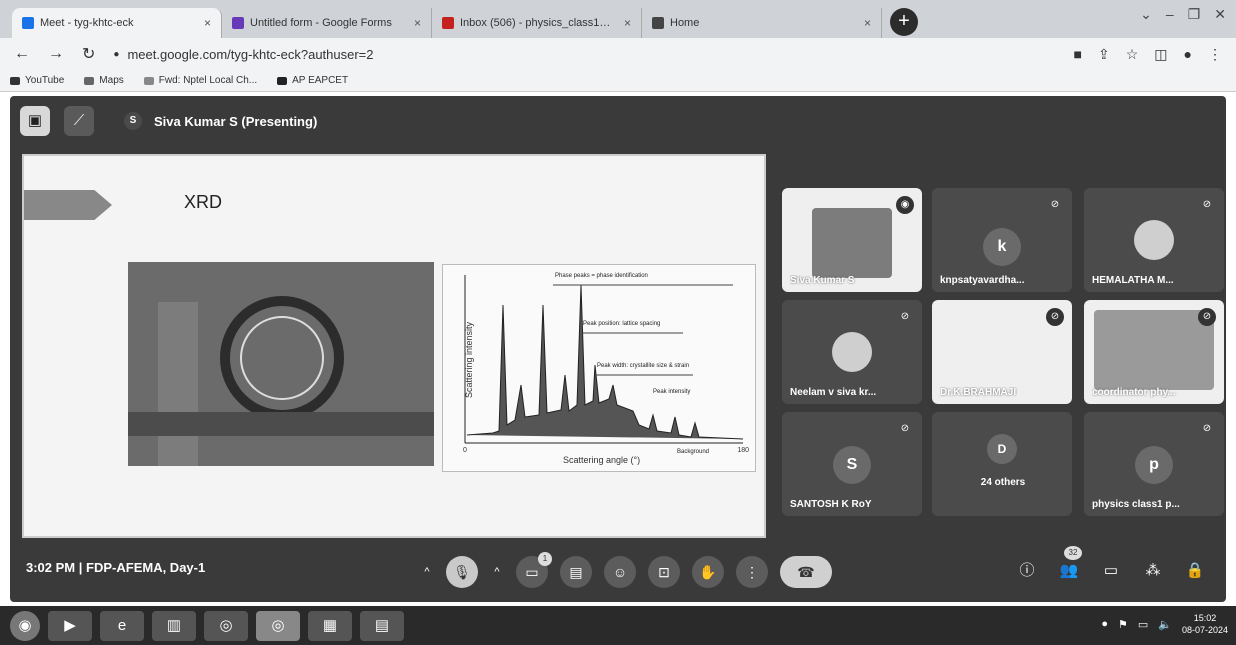 The width and height of the screenshot is (1236, 645). What do you see at coordinates (497, 572) in the screenshot?
I see `video-options-icon: ^` at bounding box center [497, 572].